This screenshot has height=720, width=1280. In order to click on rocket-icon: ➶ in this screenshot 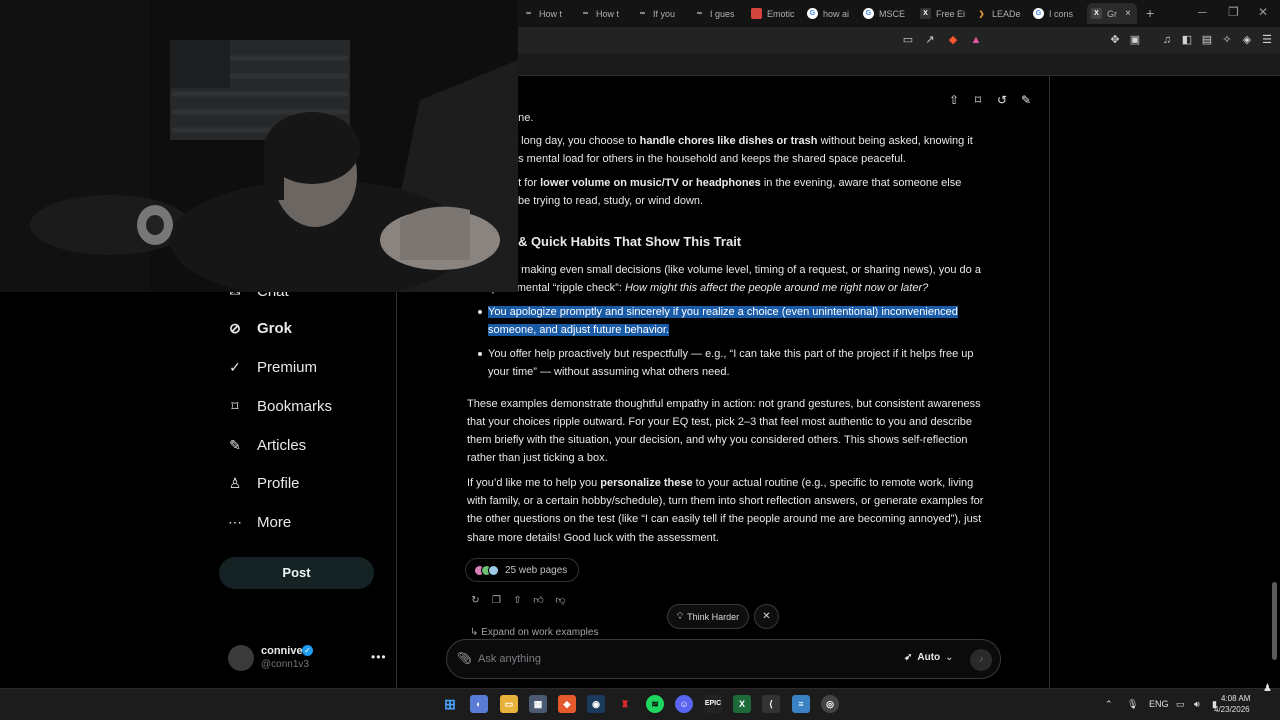, I will do `click(908, 657)`.